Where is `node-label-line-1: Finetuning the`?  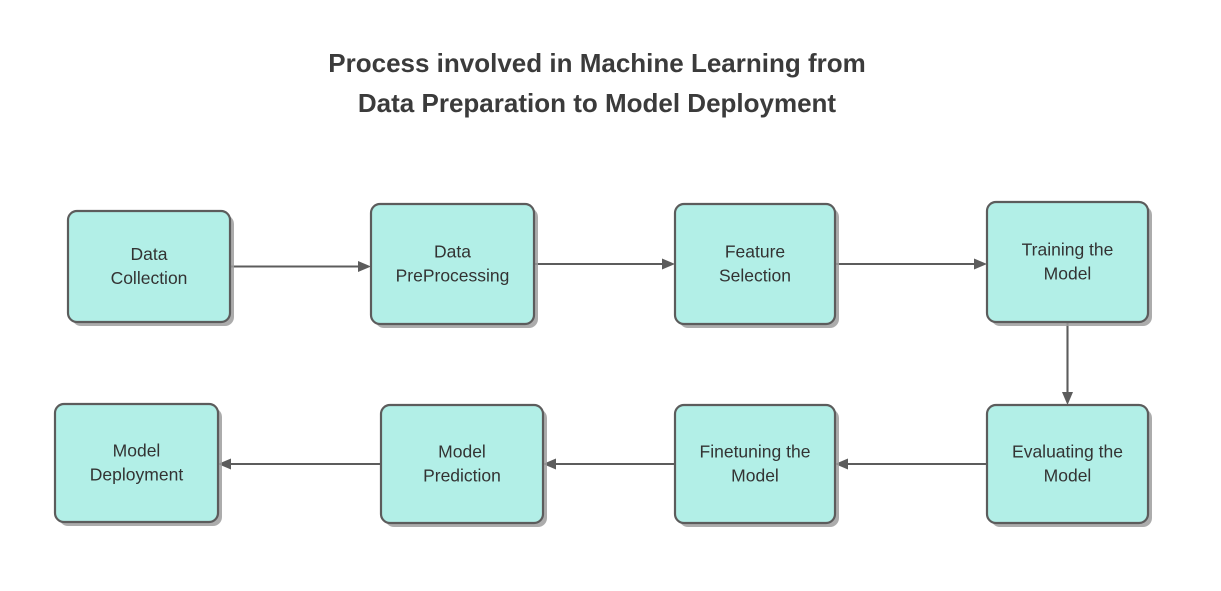 node-label-line-1: Finetuning the is located at coordinates (755, 452).